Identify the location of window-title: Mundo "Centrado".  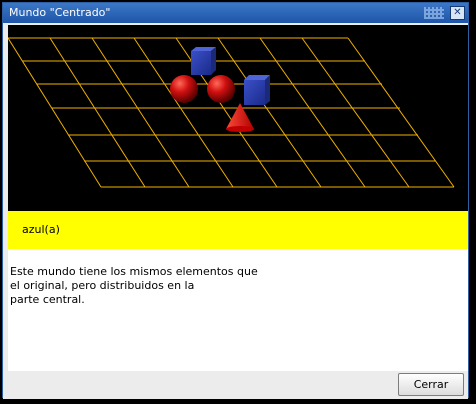
(60, 12).